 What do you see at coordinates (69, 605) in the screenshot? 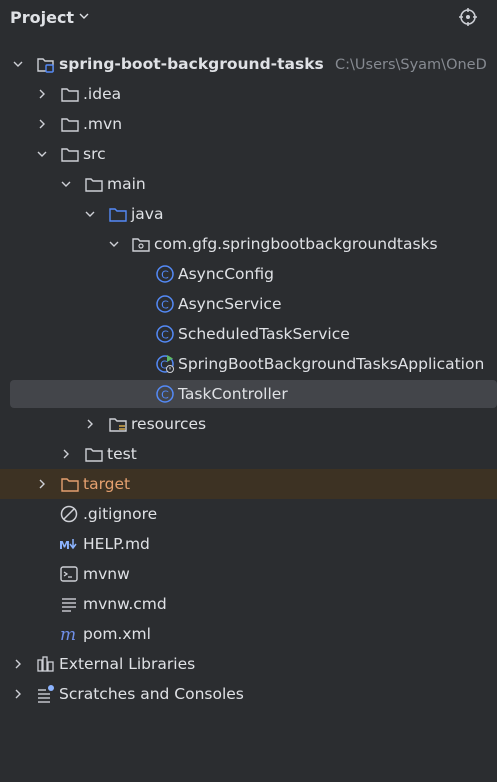
I see `text-file-icon` at bounding box center [69, 605].